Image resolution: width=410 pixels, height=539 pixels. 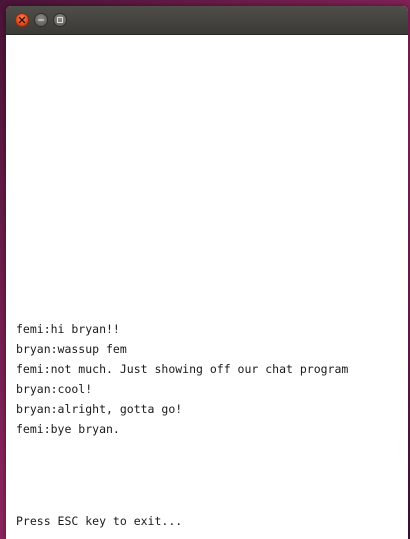 I want to click on chat-message: bryan:wassup fem, so click(x=71, y=349).